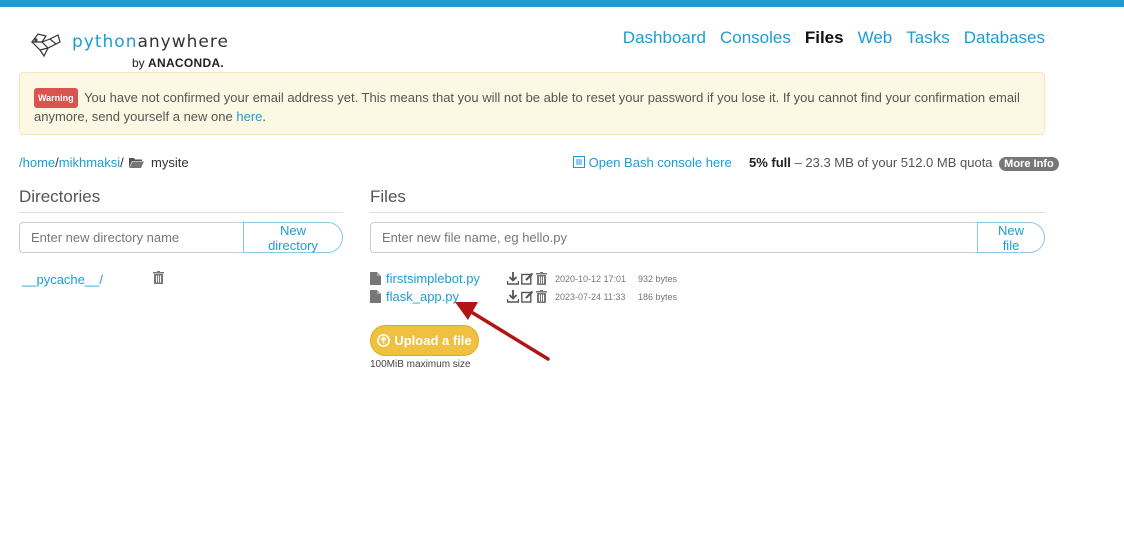 Image resolution: width=1124 pixels, height=556 pixels. I want to click on new-file-input, so click(673, 237).